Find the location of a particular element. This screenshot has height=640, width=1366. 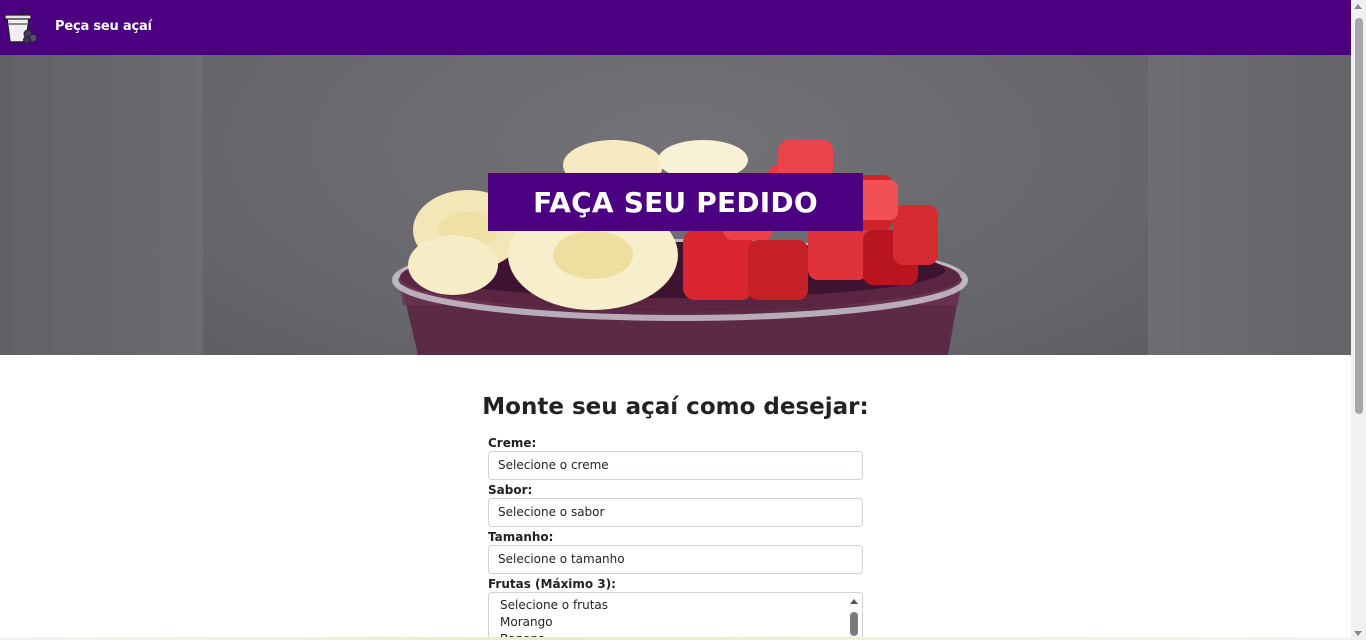

hero-title-box: FAÇA SEU PEDIDO is located at coordinates (675, 202).